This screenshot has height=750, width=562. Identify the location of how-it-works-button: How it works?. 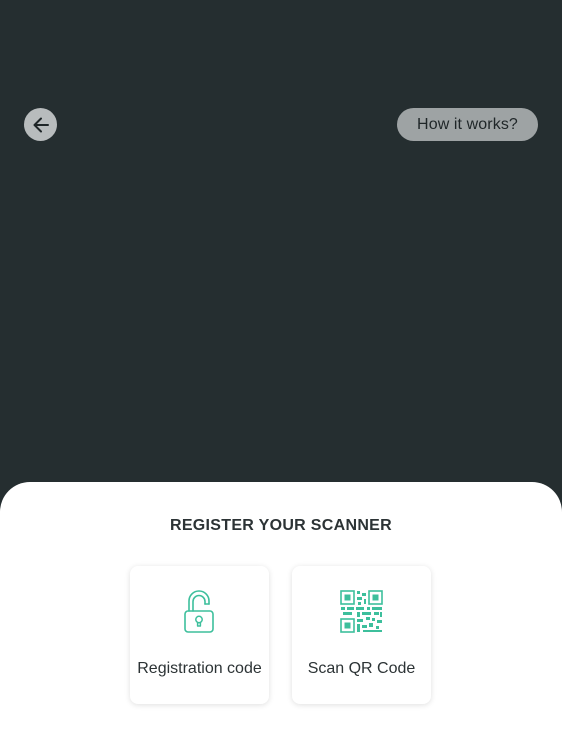
(467, 124).